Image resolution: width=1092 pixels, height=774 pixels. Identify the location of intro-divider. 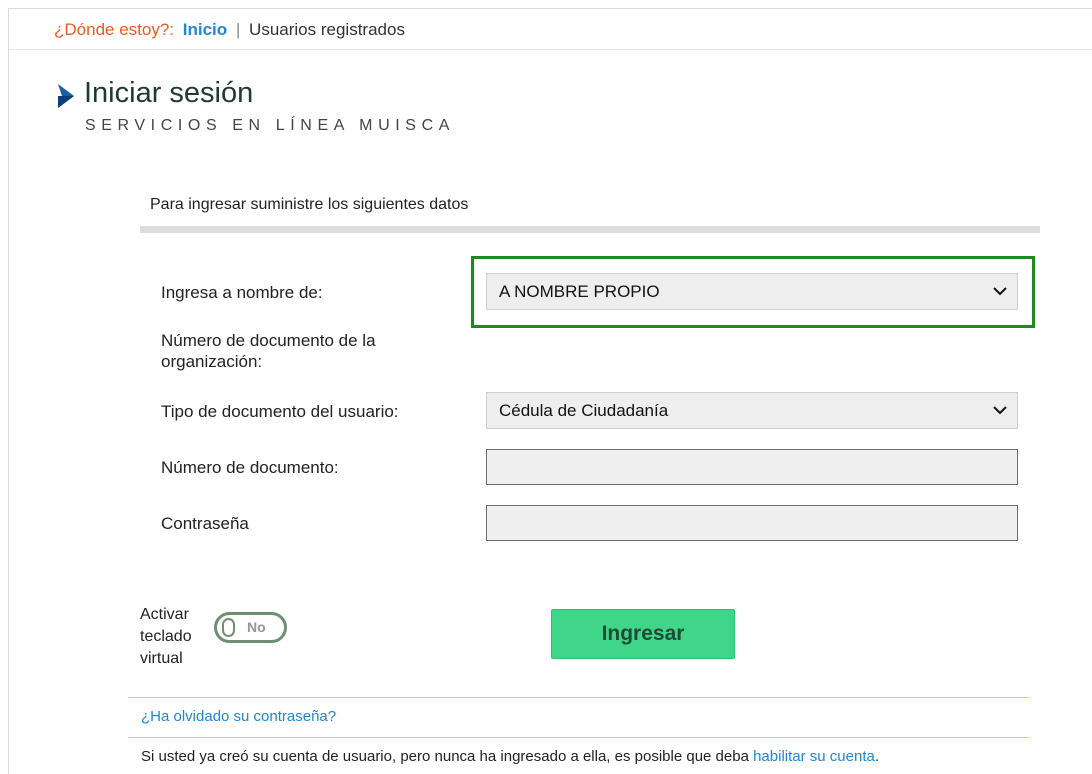
(590, 229).